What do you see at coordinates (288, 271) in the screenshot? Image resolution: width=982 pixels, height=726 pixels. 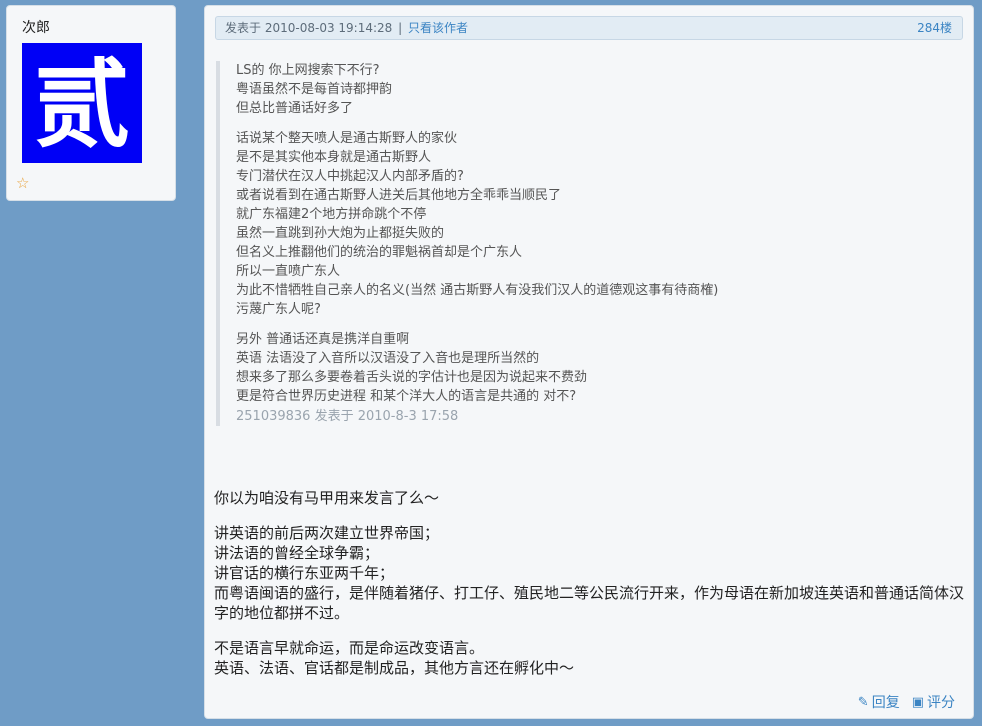 I see `quote-line: 所以一直喷广东人` at bounding box center [288, 271].